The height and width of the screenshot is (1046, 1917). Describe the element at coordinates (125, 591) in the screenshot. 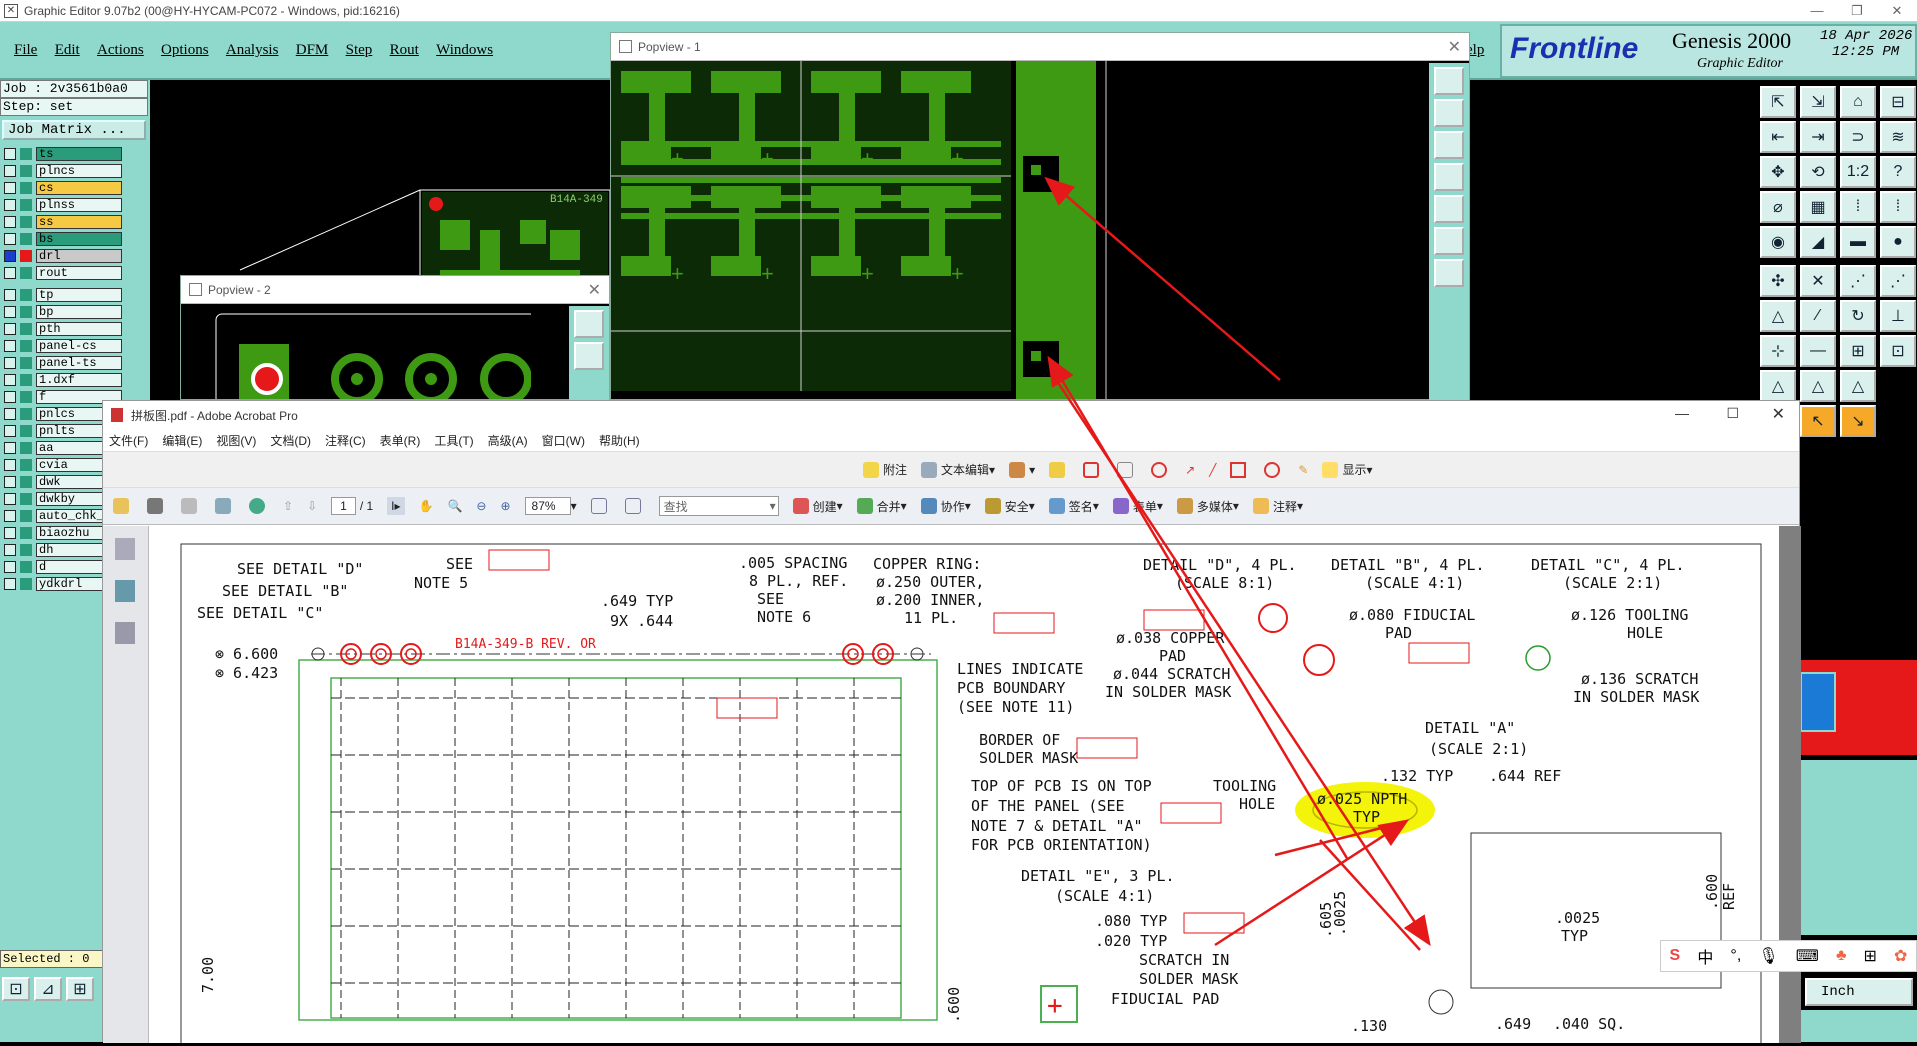

I see `bookmarks-icon` at that location.